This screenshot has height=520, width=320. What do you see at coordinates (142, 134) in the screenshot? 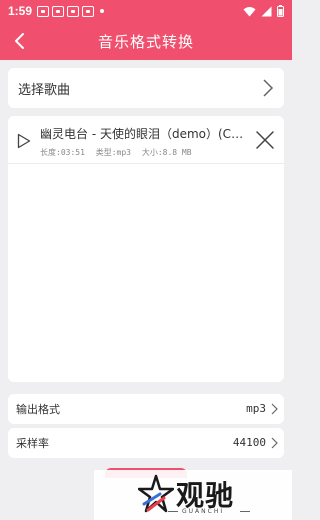
I see `song-title: 幽灵电台 - 天使的眼泪（demo）(Cover 李莎)` at bounding box center [142, 134].